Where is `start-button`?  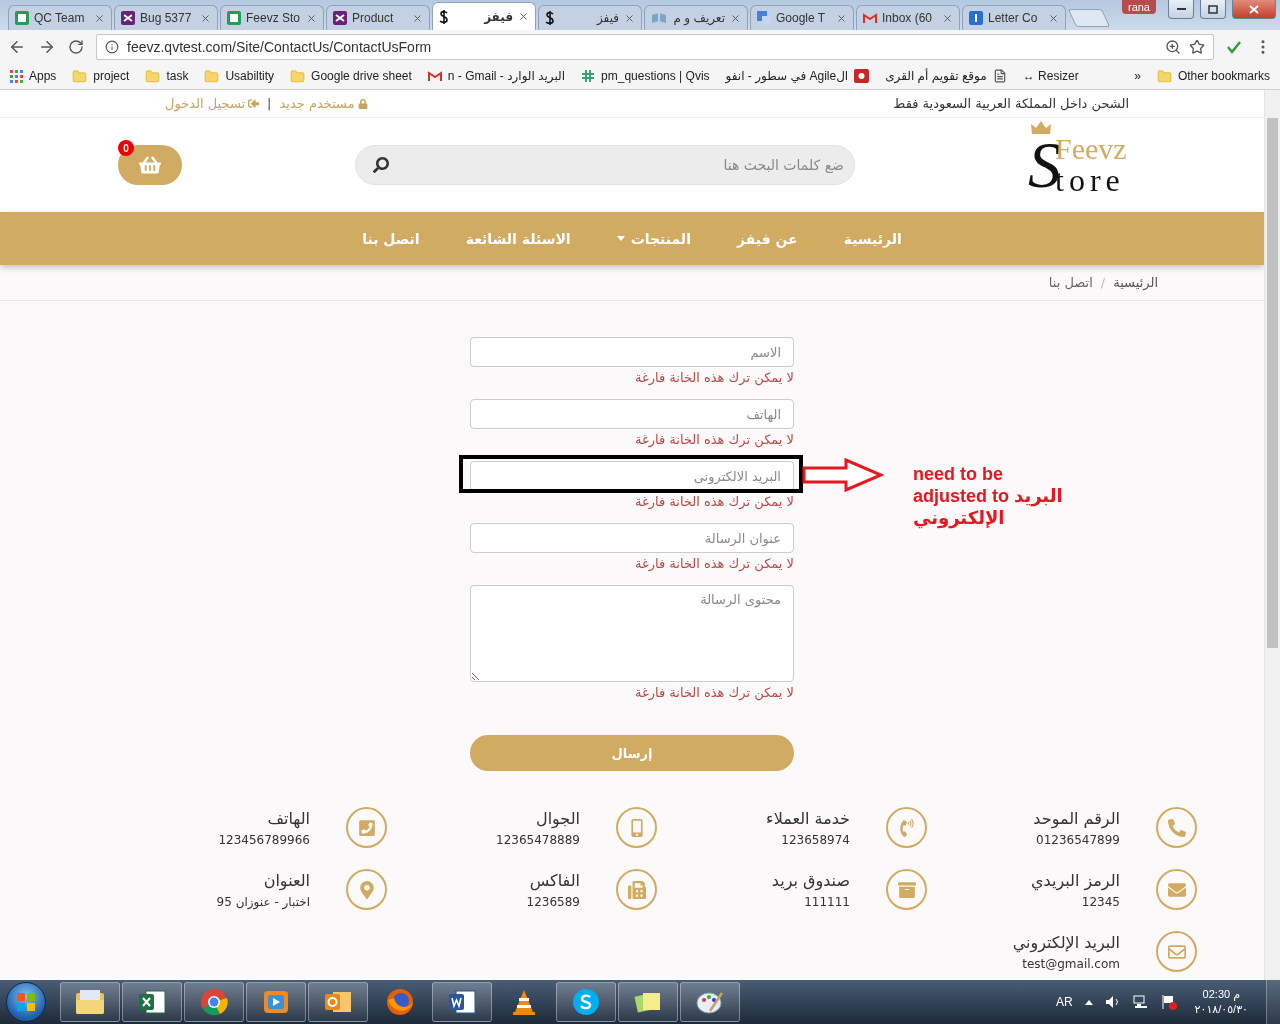 start-button is located at coordinates (26, 1002).